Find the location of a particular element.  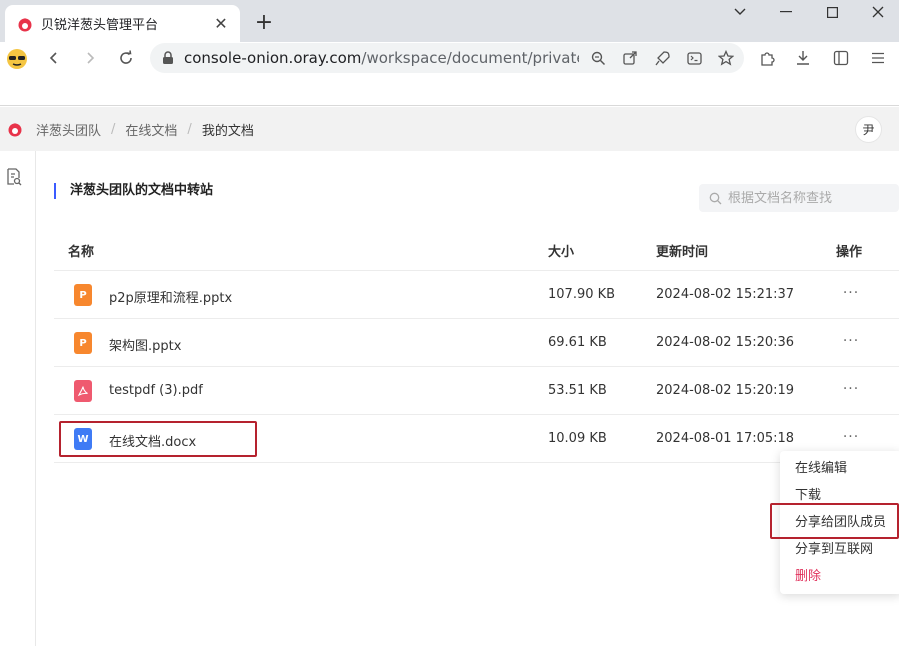

terminal-icon is located at coordinates (694, 58).